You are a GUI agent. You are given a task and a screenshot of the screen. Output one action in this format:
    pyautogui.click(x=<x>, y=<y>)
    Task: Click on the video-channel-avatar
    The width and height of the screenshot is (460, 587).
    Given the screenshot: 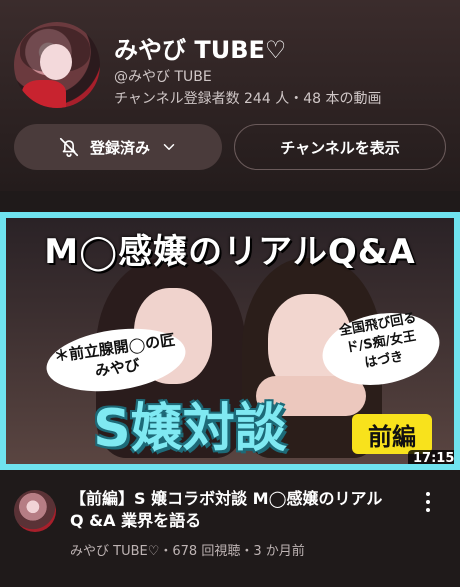 What is the action you would take?
    pyautogui.click(x=35, y=511)
    